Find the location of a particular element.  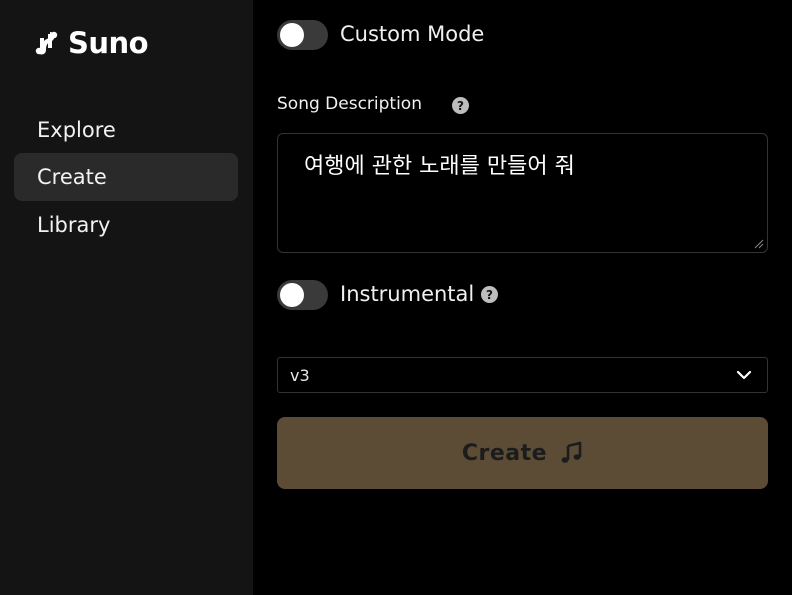

model-version-select: v3 is located at coordinates (522, 375).